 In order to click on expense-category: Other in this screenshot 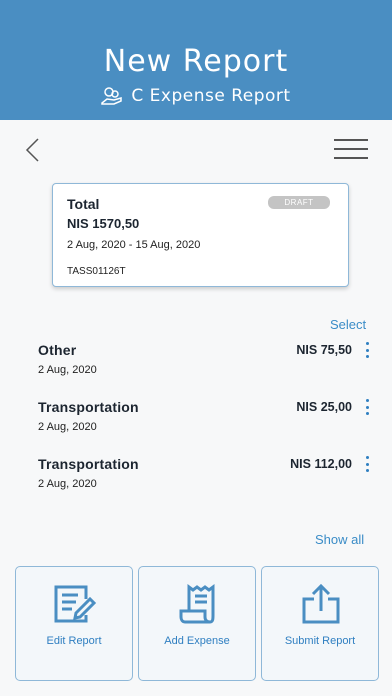, I will do `click(57, 350)`.